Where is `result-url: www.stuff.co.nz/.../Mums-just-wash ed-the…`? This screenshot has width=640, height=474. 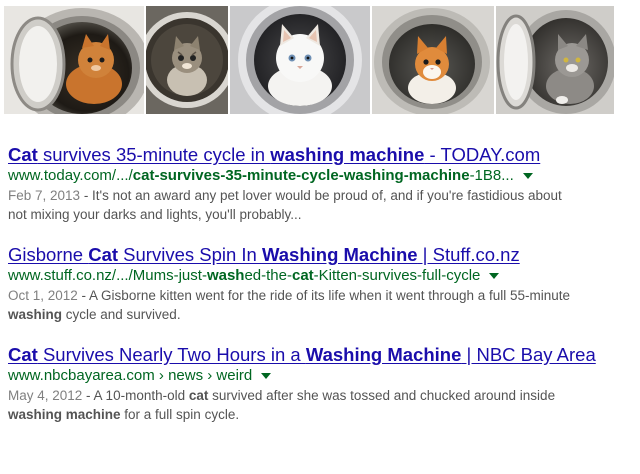 result-url: www.stuff.co.nz/.../Mums-just-wash ed-the… is located at coordinates (320, 276).